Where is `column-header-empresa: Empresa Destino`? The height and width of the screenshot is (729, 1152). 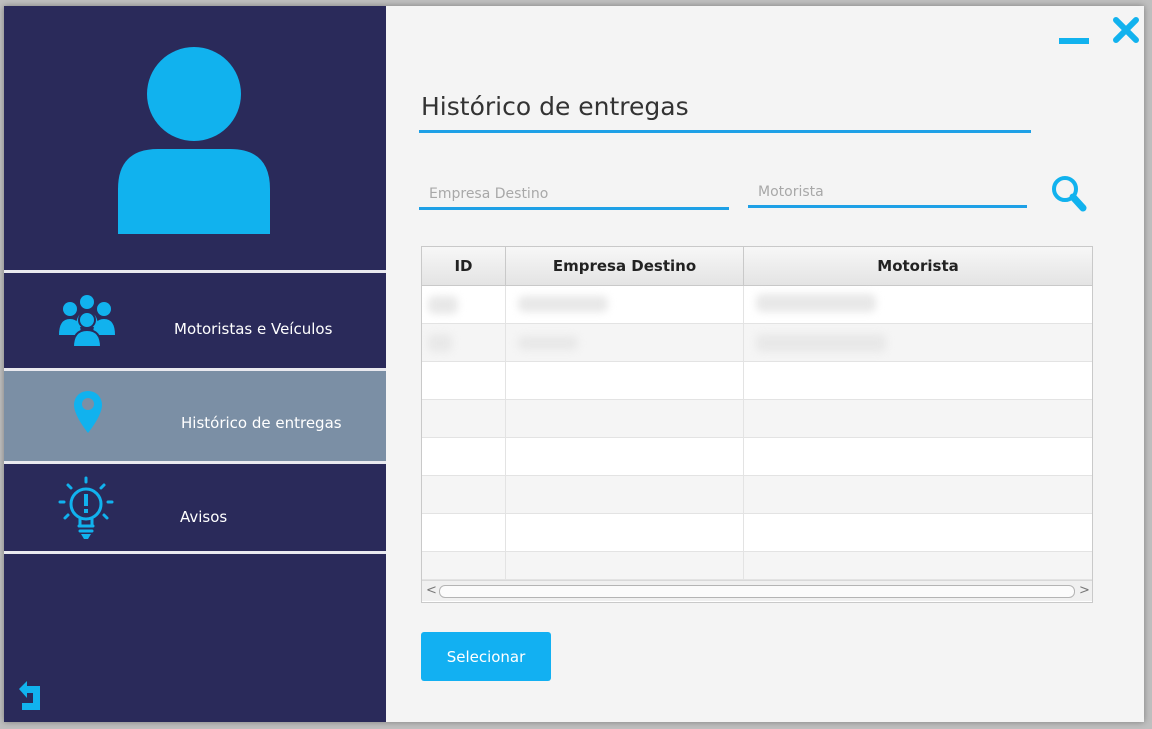 column-header-empresa: Empresa Destino is located at coordinates (625, 266).